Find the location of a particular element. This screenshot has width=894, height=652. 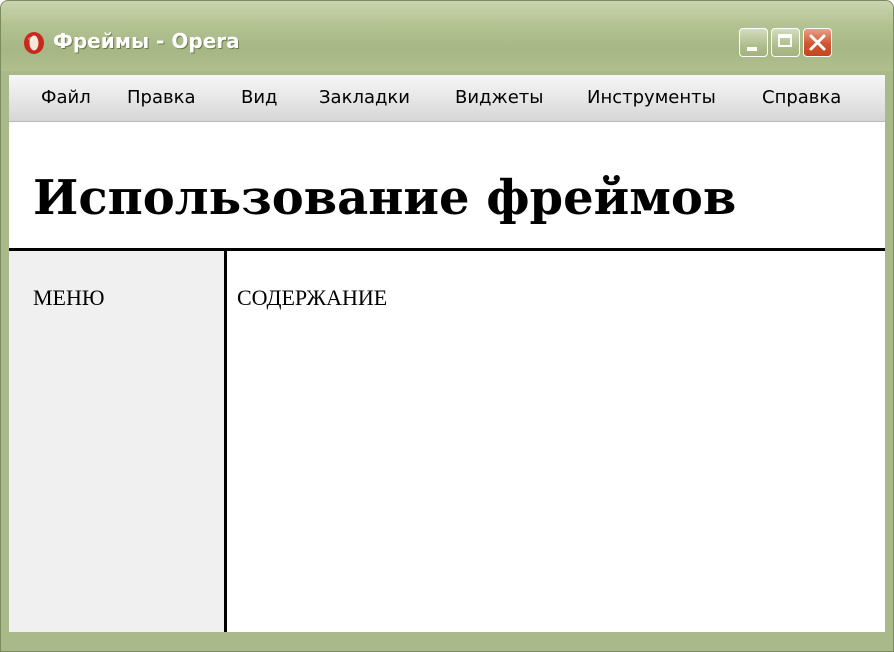

close-icon is located at coordinates (817, 42).